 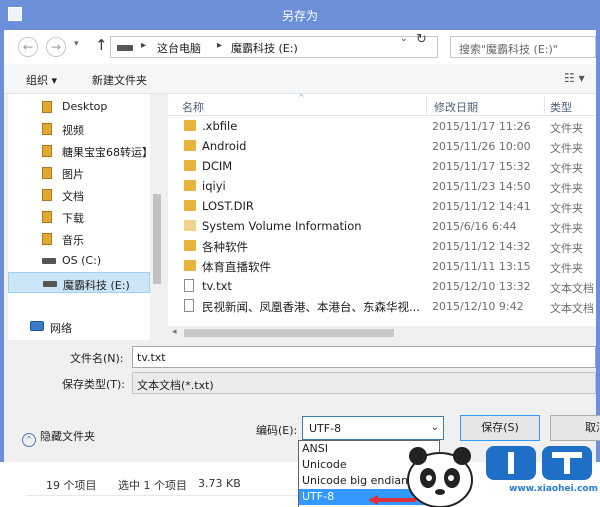 What do you see at coordinates (382, 166) in the screenshot?
I see `file-row: DCIM 2015/11/17 15:32 文件夹` at bounding box center [382, 166].